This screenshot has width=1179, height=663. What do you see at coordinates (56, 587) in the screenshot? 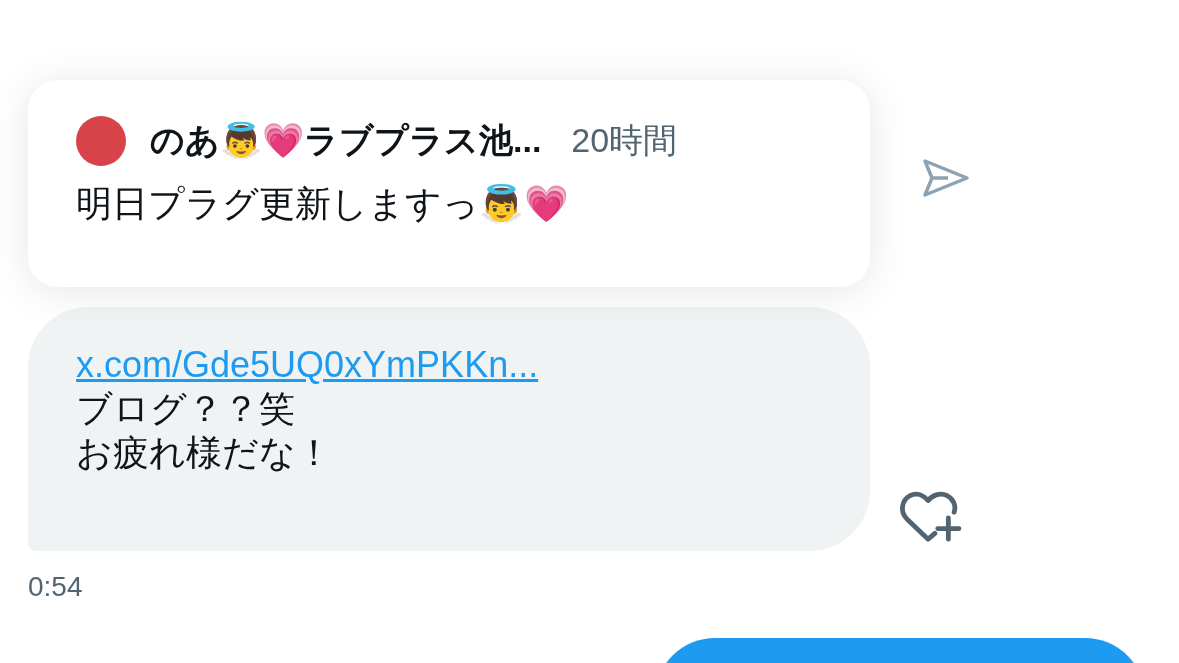
I see `message-time: 0:54` at bounding box center [56, 587].